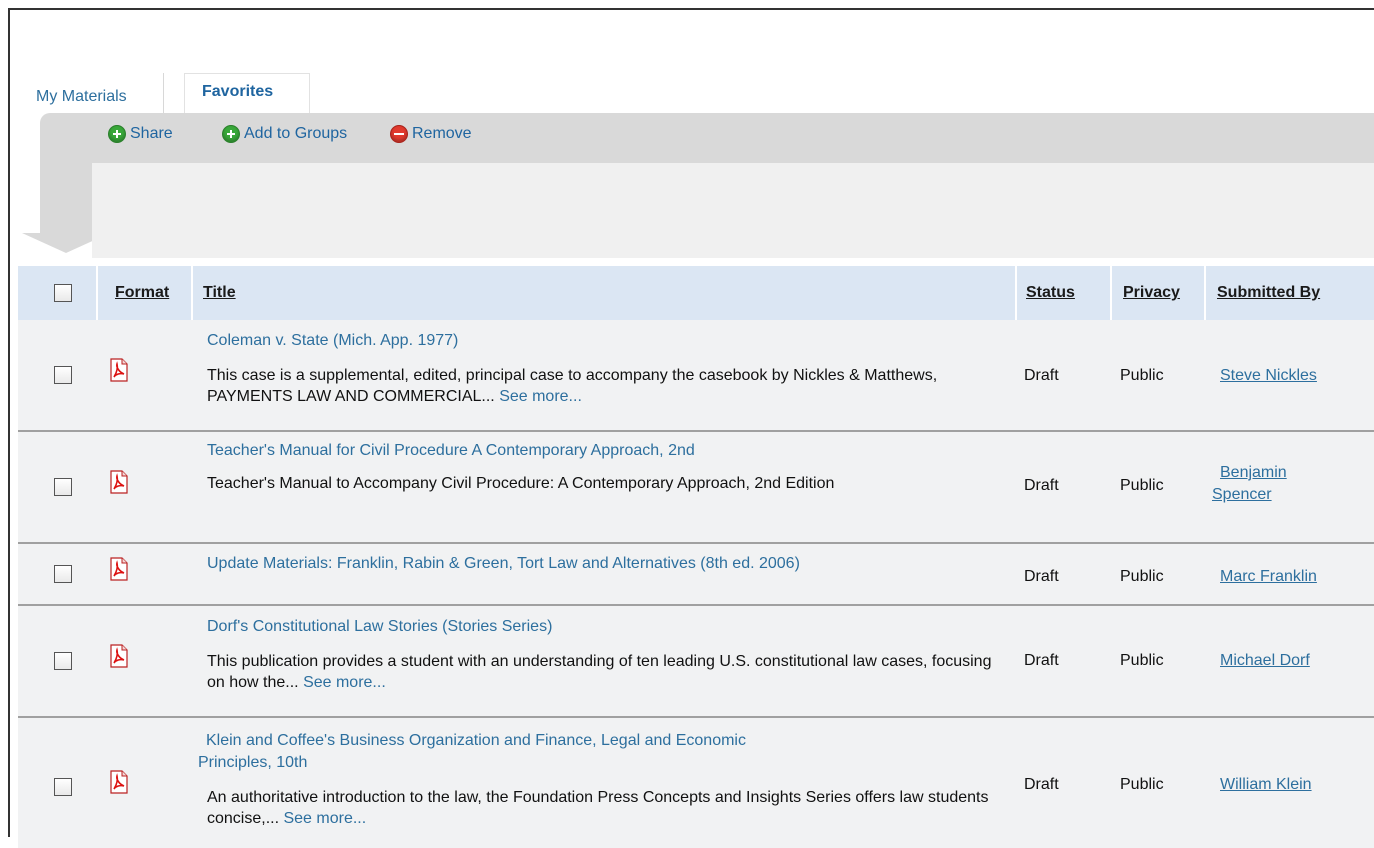 This screenshot has width=1374, height=848. I want to click on column-header-title: Title, so click(219, 293).